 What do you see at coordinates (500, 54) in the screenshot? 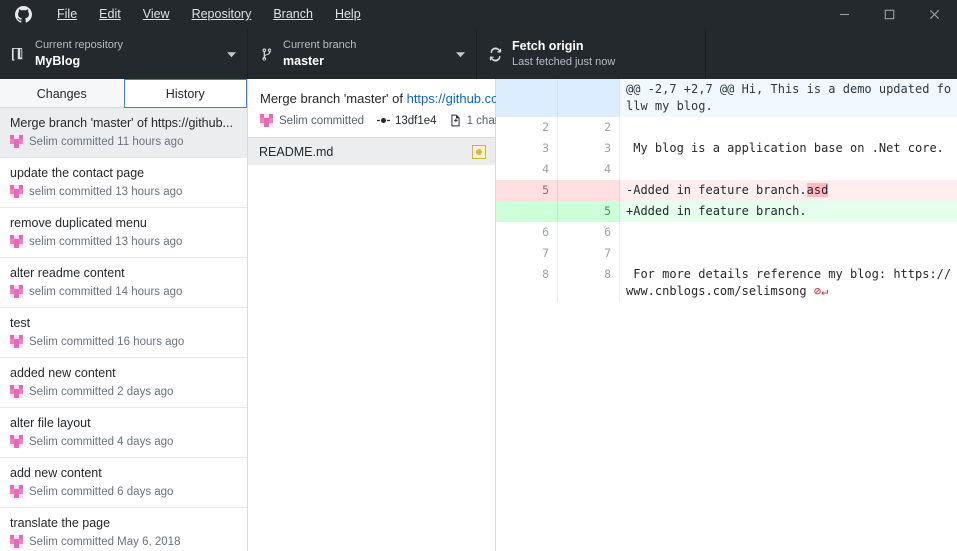
I see `sync-icon` at bounding box center [500, 54].